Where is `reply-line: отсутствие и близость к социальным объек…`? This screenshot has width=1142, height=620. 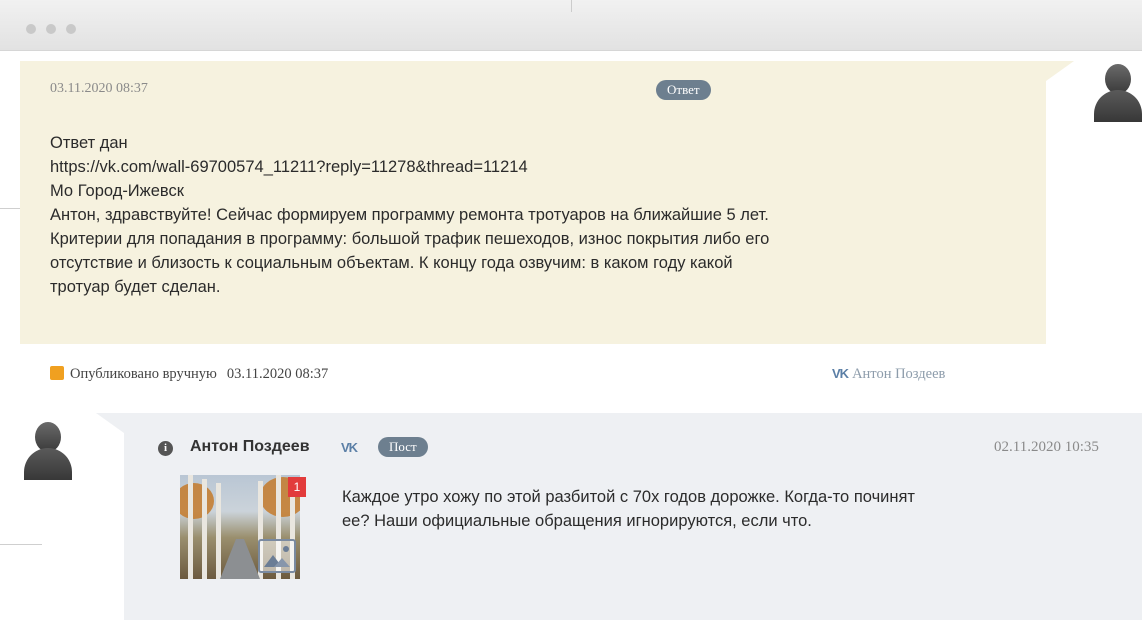 reply-line: отсутствие и близость к социальным объек… is located at coordinates (391, 263).